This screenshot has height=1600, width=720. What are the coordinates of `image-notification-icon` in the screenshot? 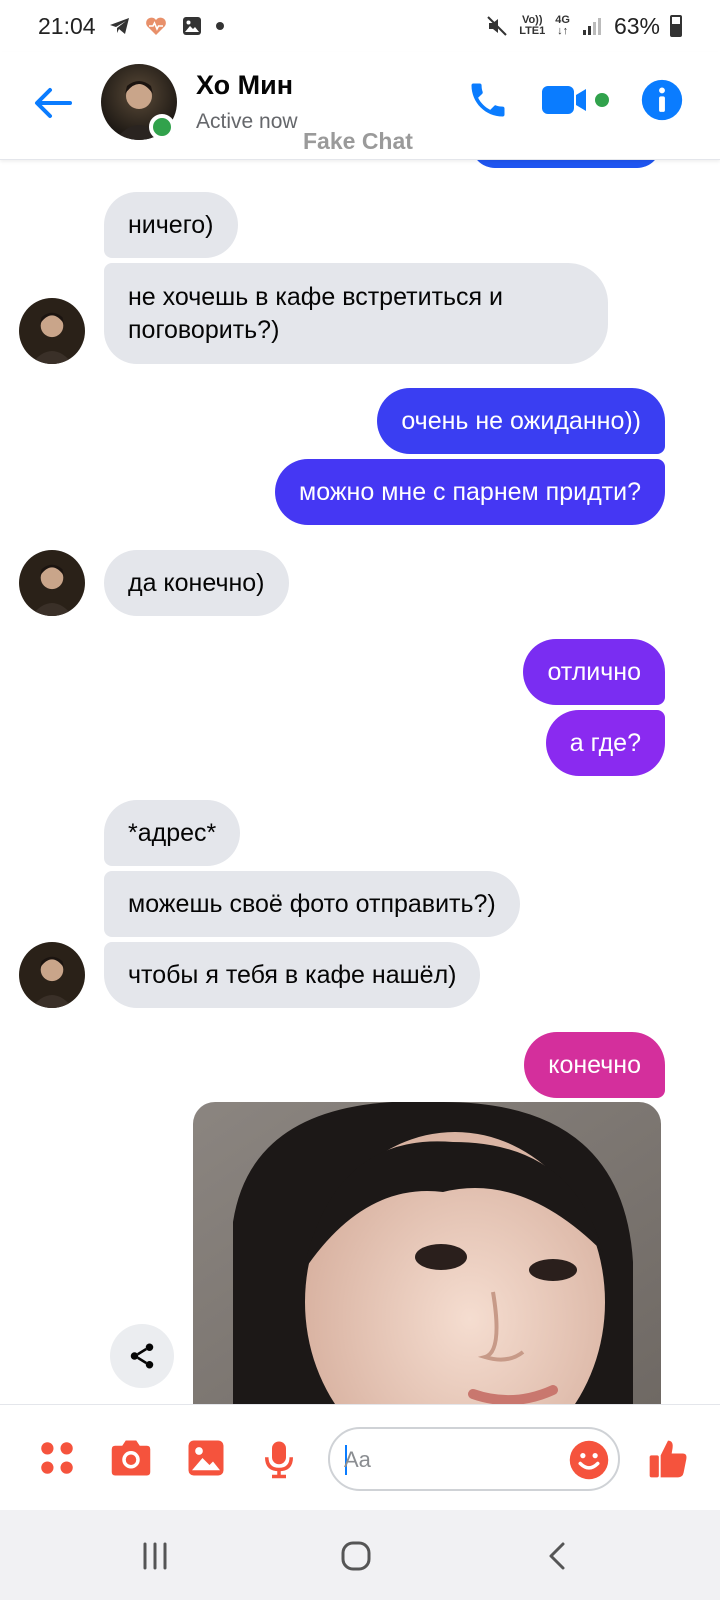 It's located at (191, 26).